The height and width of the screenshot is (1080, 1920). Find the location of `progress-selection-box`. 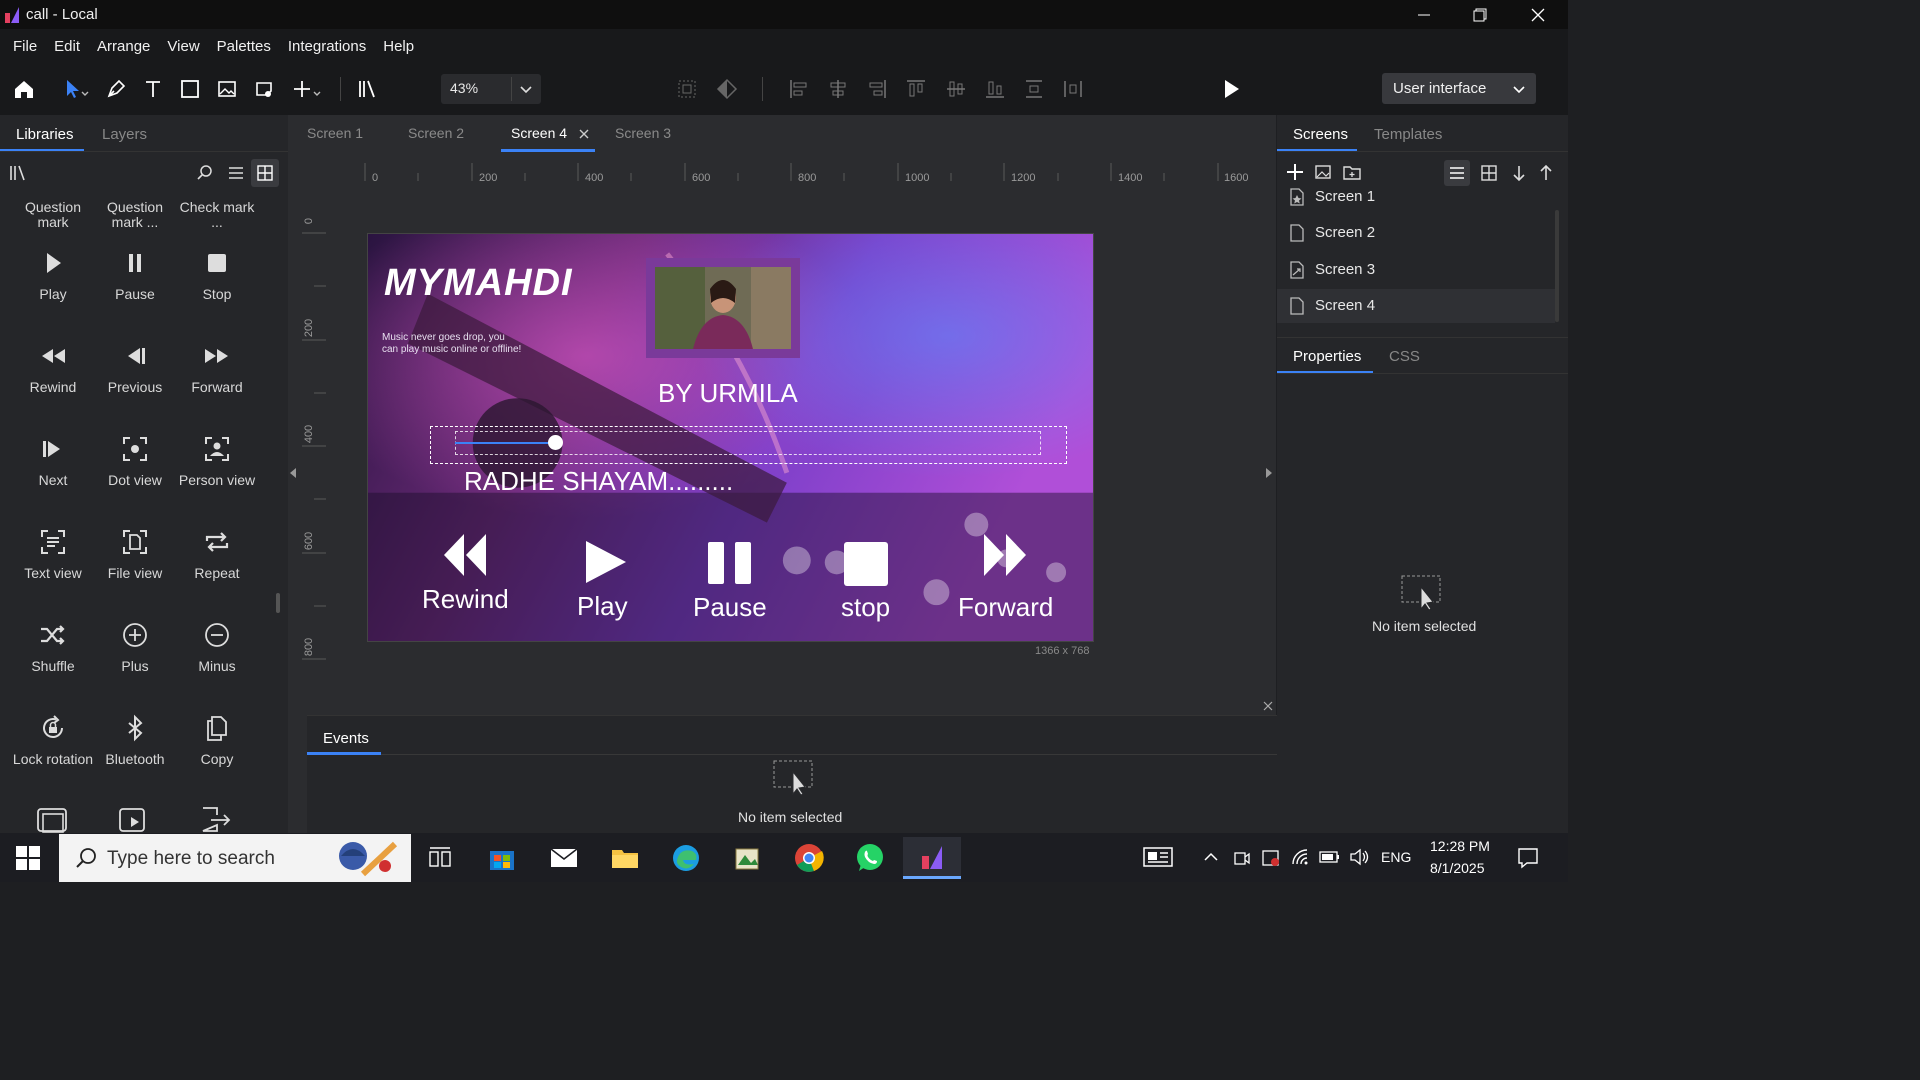

progress-selection-box is located at coordinates (748, 445).